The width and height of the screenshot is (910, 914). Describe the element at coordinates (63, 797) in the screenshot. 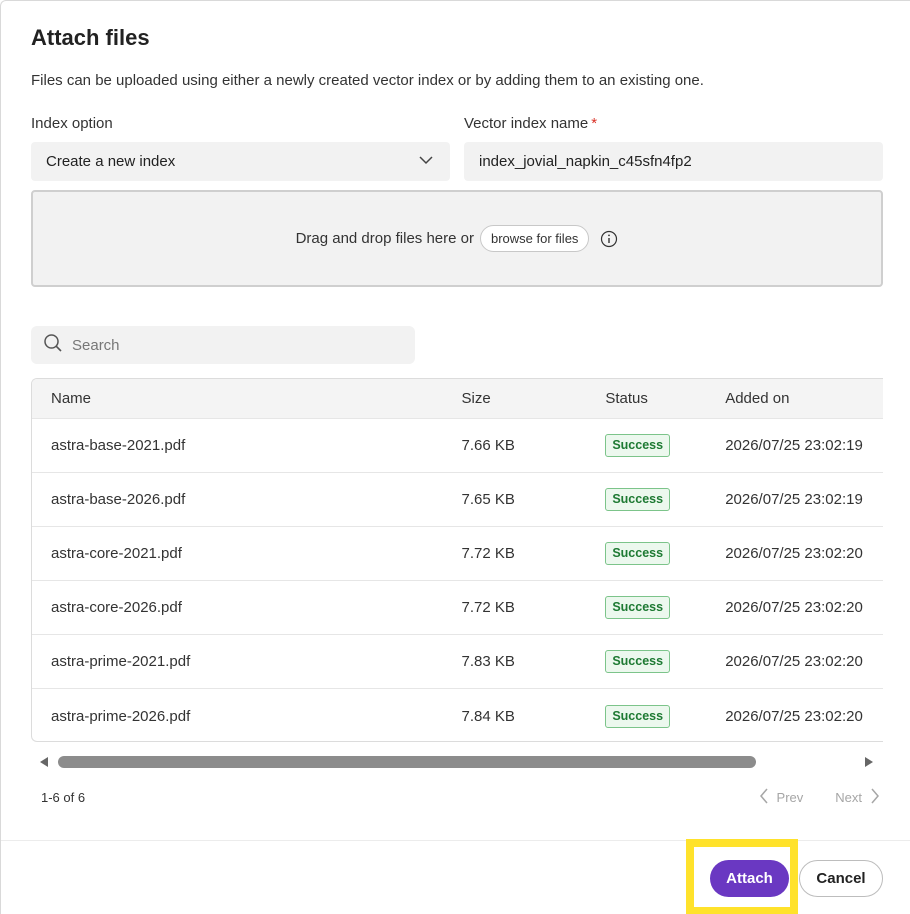

I see `pagination-info: 1-6 of 6` at that location.